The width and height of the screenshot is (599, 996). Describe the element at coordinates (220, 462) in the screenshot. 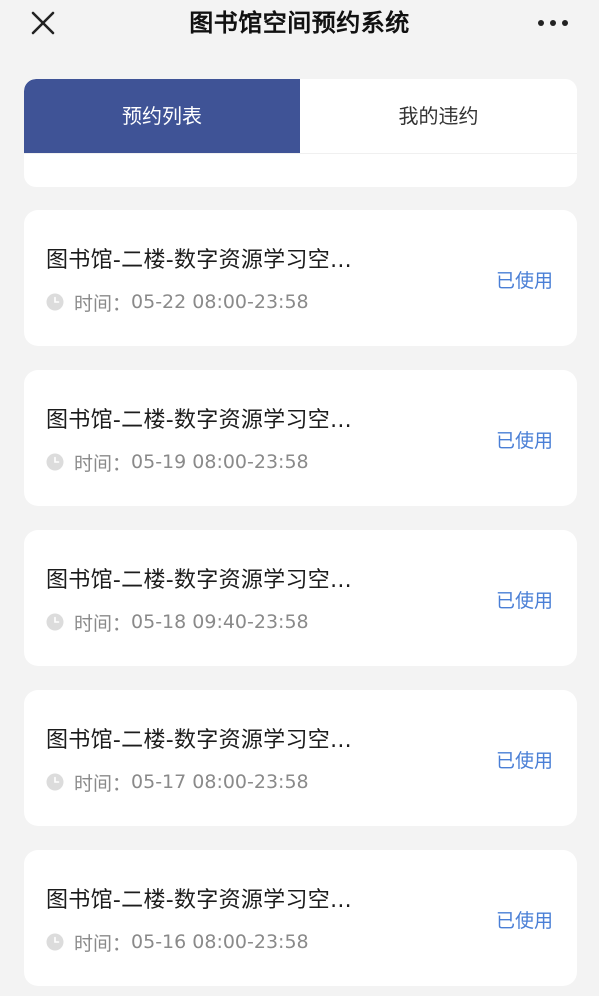

I see `time-value: 05-19 08:00-23:58` at that location.